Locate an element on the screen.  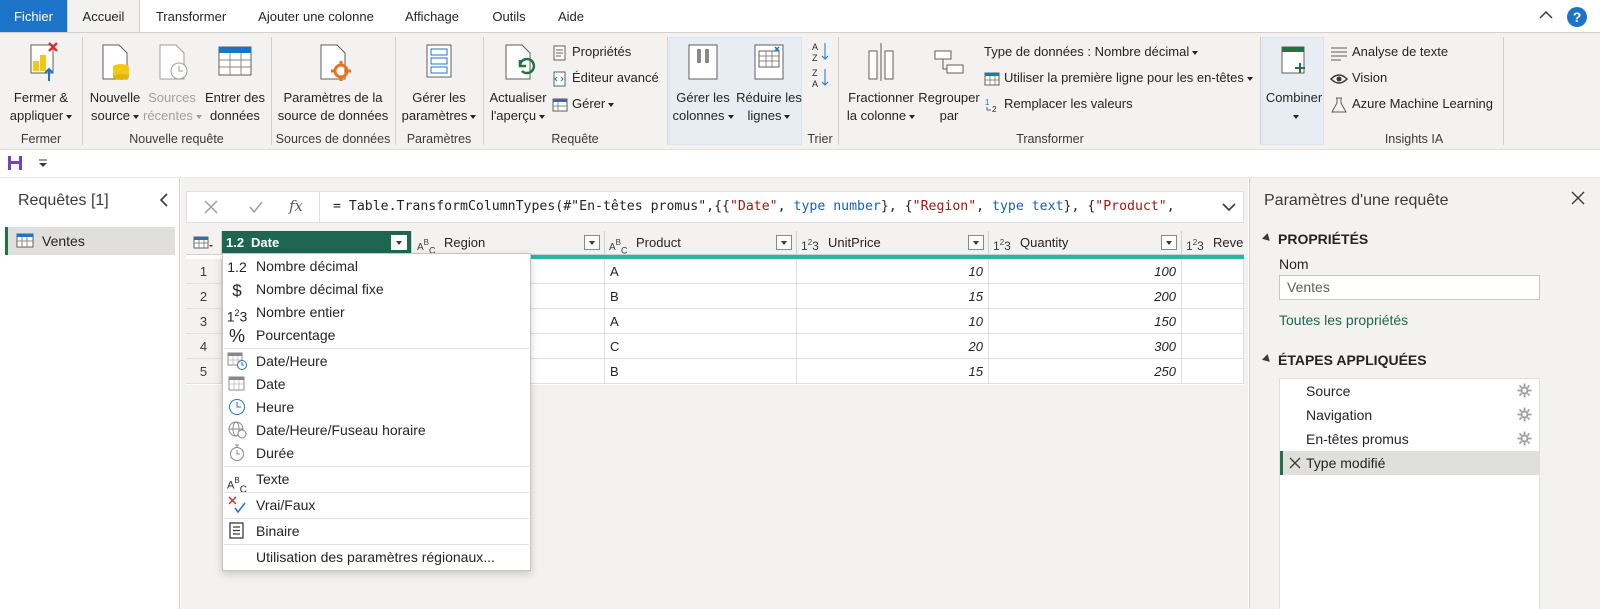
sort-descending-icon: ZA is located at coordinates (821, 78).